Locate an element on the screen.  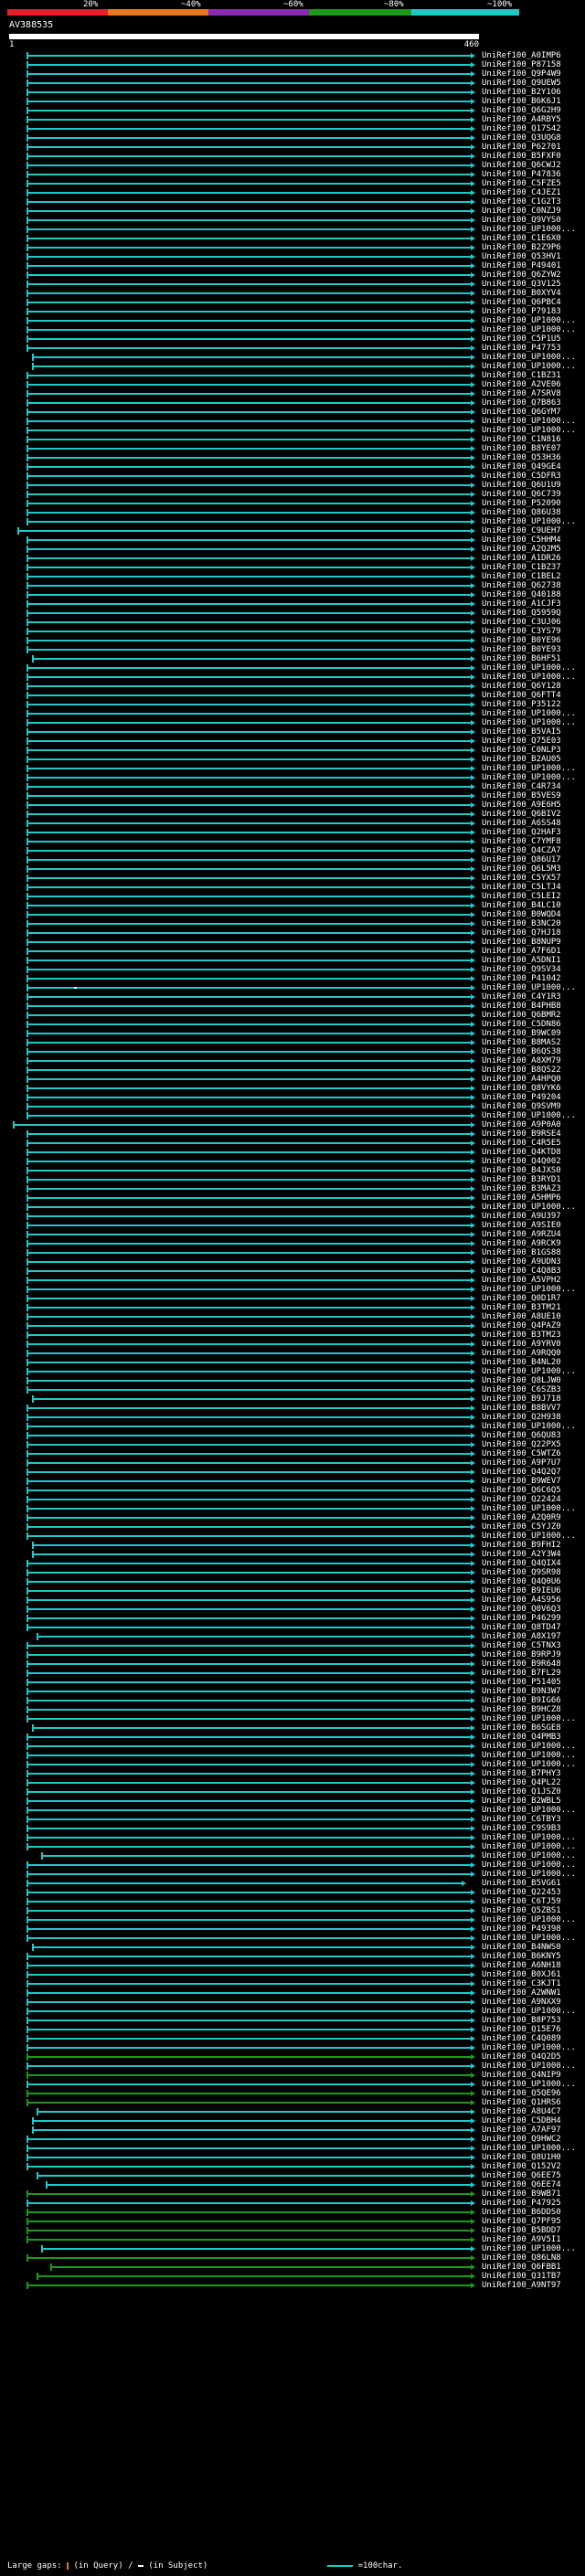
hit-label: UniRef100_Q4KTD8 is located at coordinates (521, 1152).